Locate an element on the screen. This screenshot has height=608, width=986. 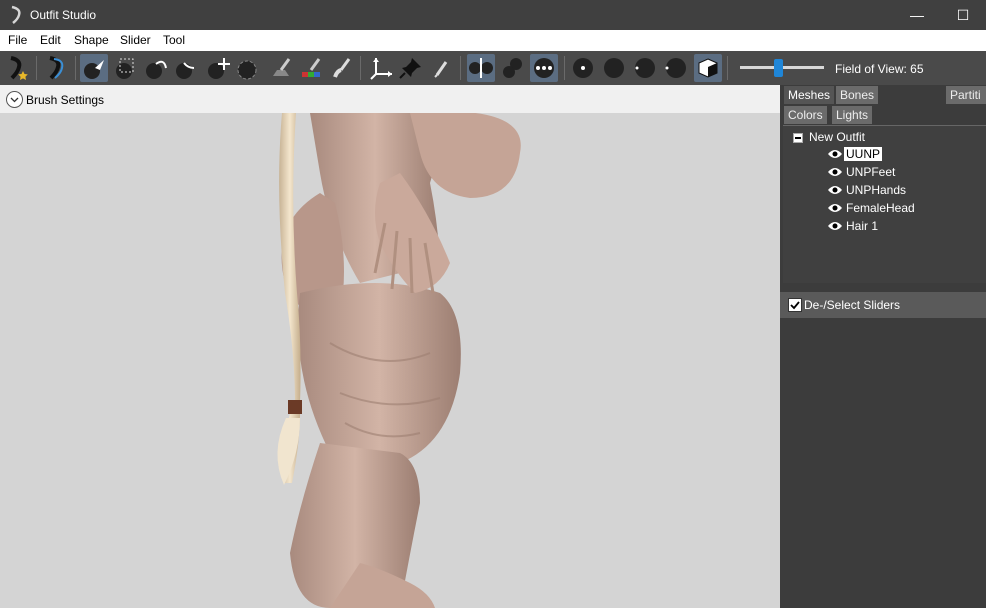
checkmark-icon is located at coordinates (795, 305).